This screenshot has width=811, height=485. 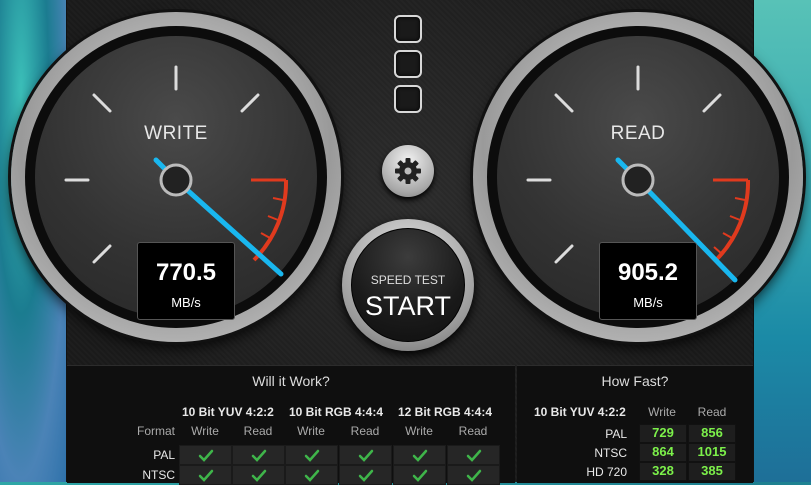 I want to click on how-fast-sub-write: Write, so click(x=662, y=412).